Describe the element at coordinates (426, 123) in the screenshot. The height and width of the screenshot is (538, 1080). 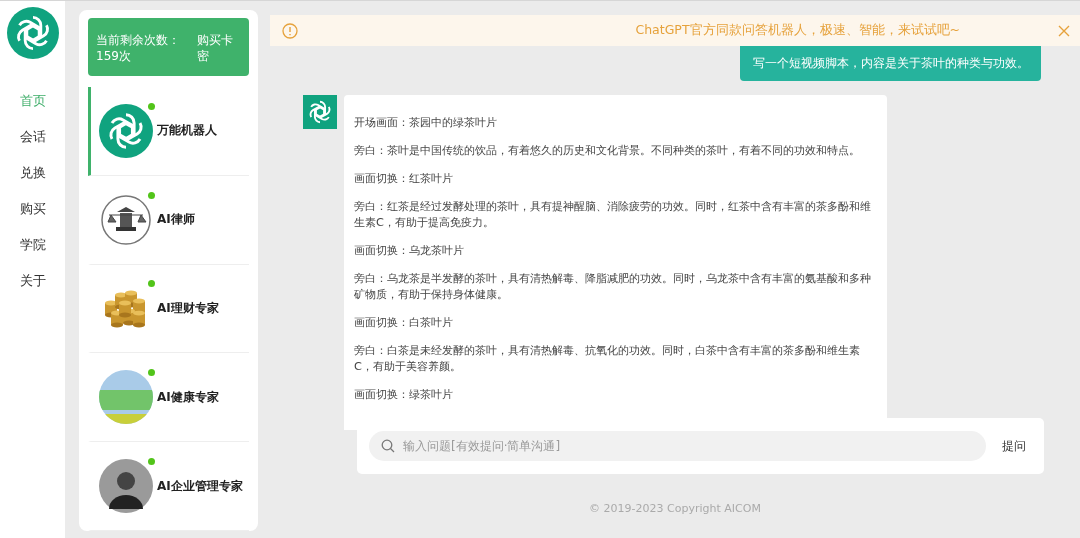
I see `reply-paragraph: 开场画面：茶园中的绿茶叶片` at that location.